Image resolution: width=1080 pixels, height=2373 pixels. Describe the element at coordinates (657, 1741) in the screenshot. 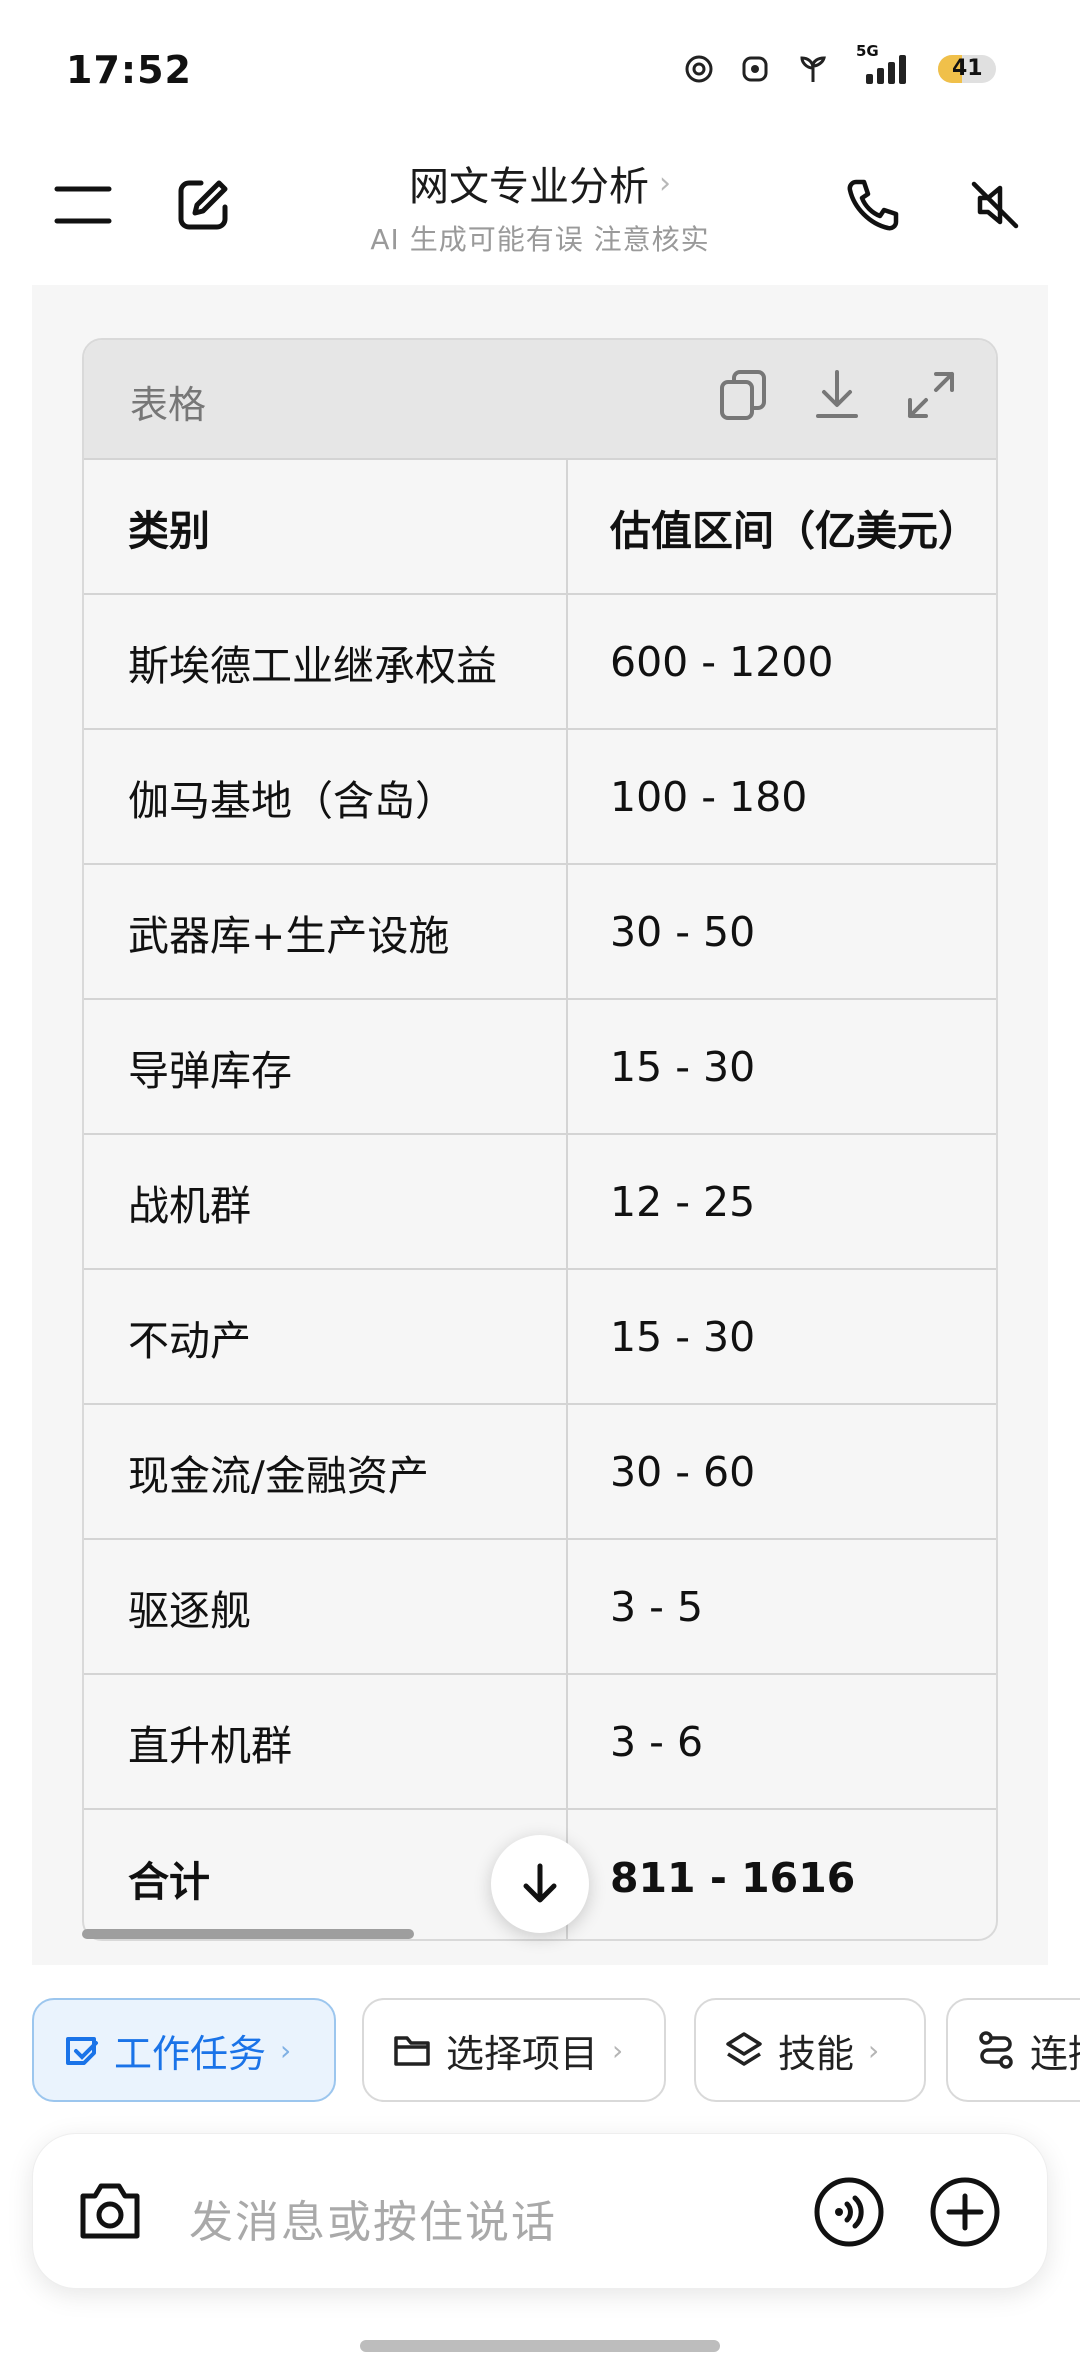

I see `table-cell-value: 3 - 6` at that location.